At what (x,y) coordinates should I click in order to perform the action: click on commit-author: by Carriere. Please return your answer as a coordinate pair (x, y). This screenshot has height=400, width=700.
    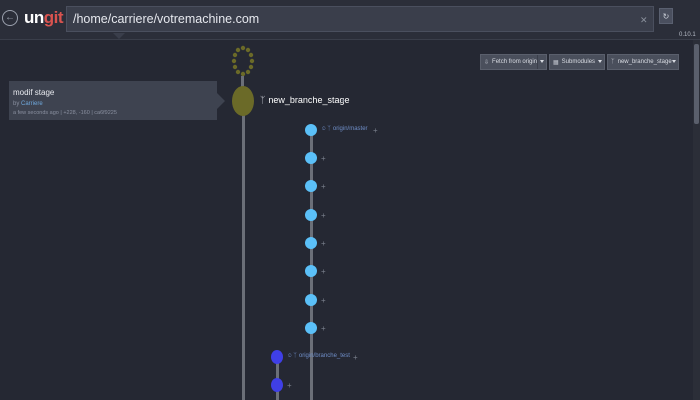
    Looking at the image, I should click on (28, 104).